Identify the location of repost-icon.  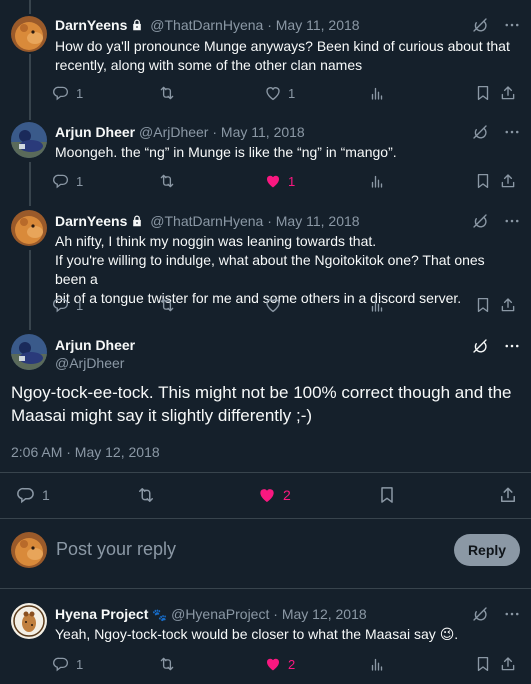
(167, 305).